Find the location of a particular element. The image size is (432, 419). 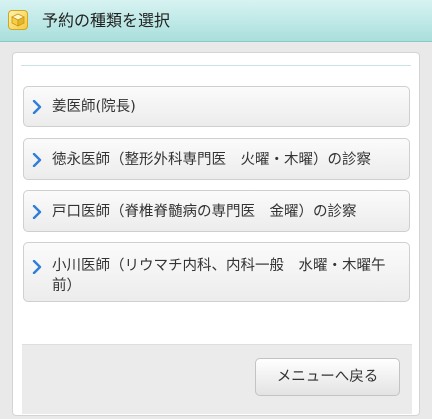

menu-item-toguchi: 戸口医師（脊椎脊髄病の専門医 金曜）の診察 is located at coordinates (216, 211).